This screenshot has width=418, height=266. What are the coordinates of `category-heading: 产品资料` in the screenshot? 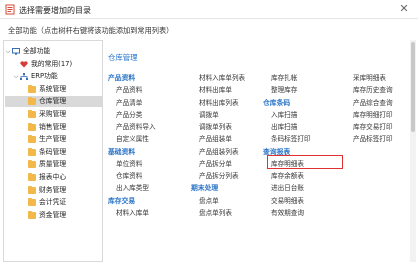 It's located at (122, 78).